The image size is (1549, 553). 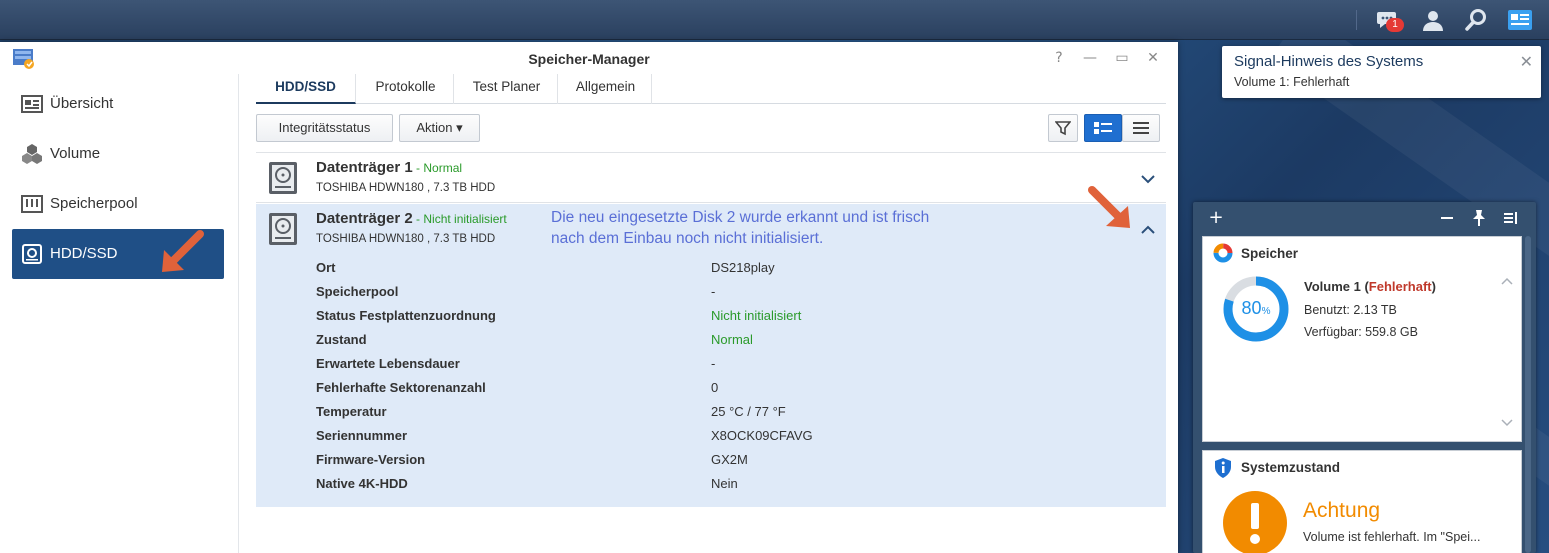 I want to click on filter-button, so click(x=1063, y=128).